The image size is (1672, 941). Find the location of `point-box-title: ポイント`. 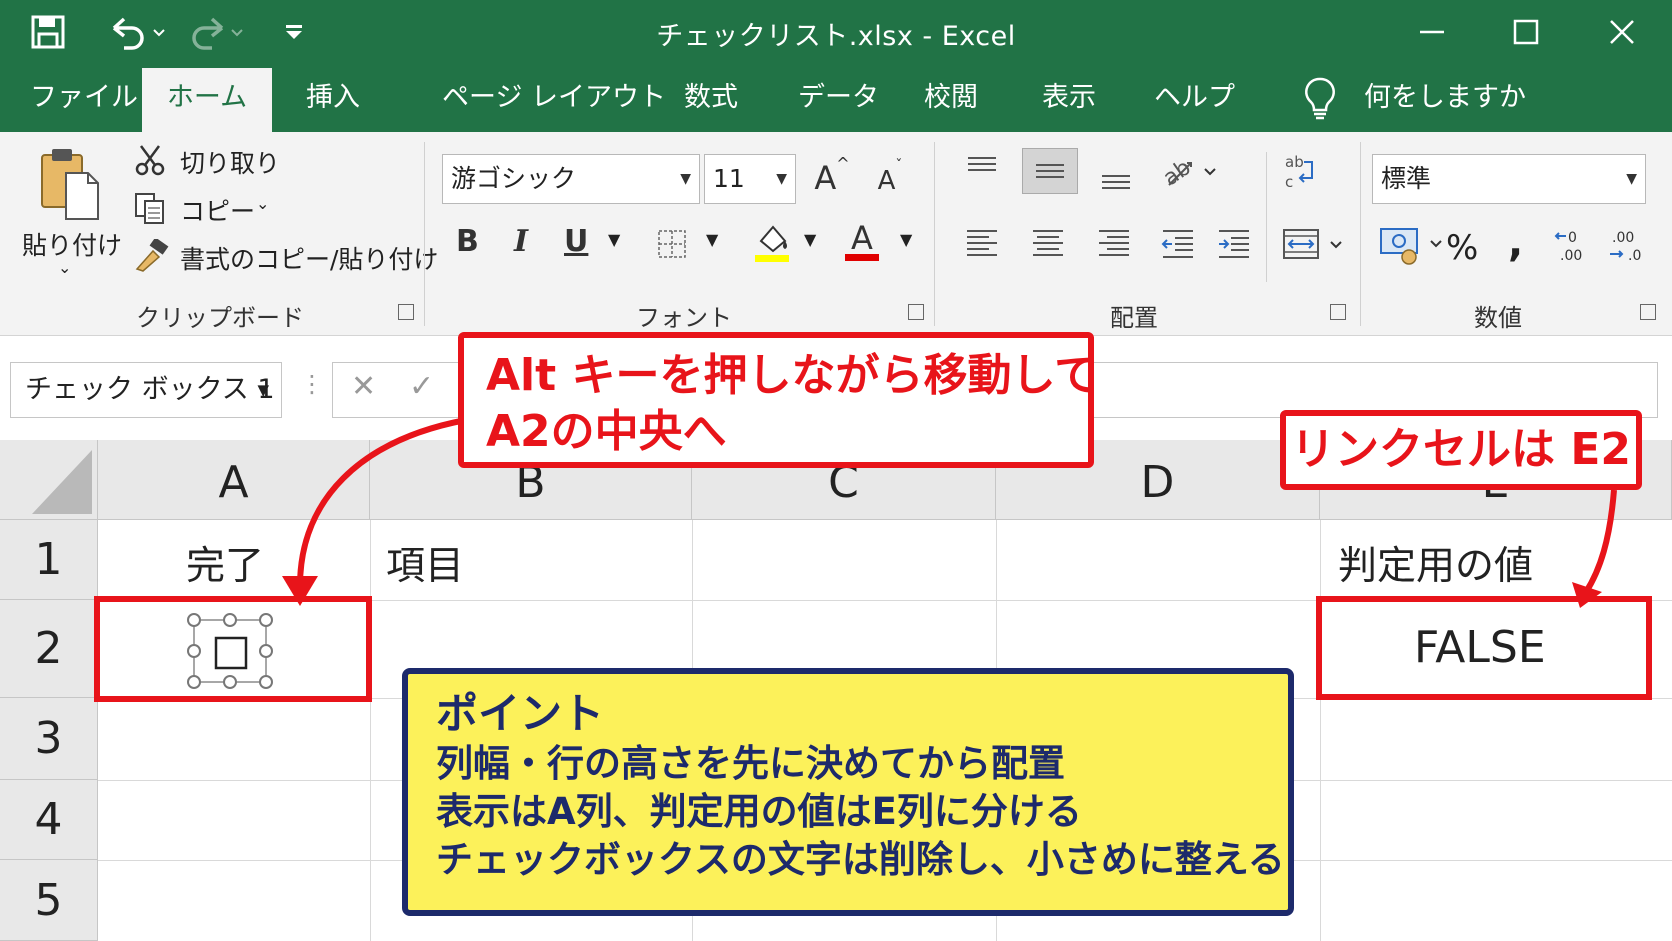

point-box-title: ポイント is located at coordinates (520, 713).